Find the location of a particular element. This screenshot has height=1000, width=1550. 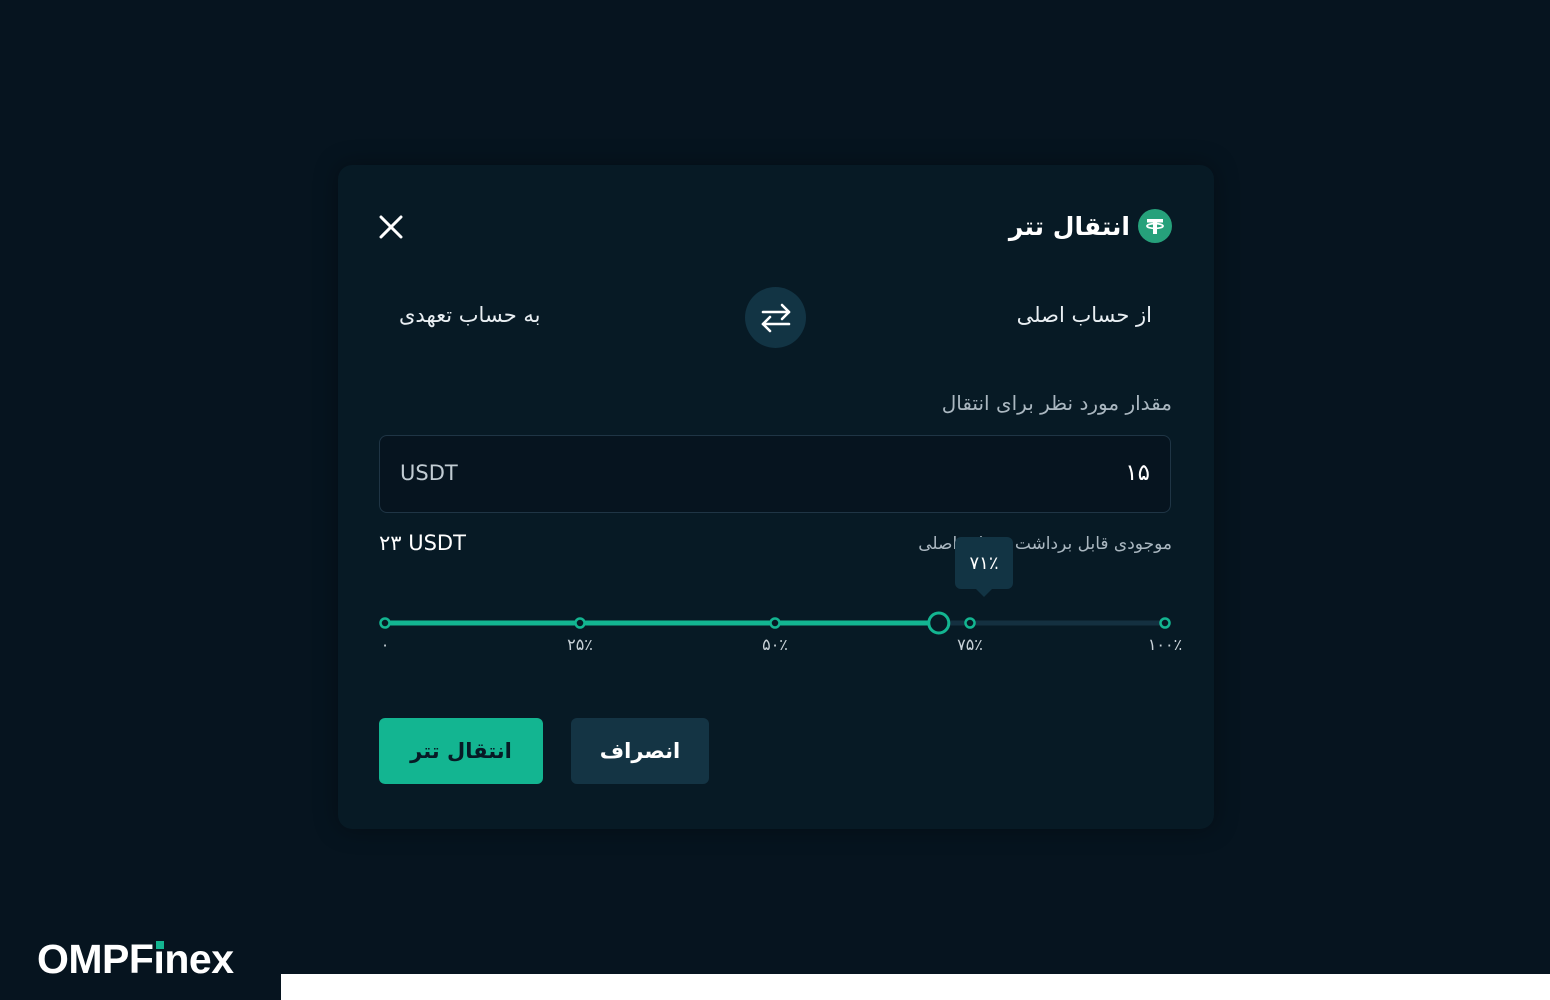

slider-tooltip: ۷۱٪ is located at coordinates (984, 567).